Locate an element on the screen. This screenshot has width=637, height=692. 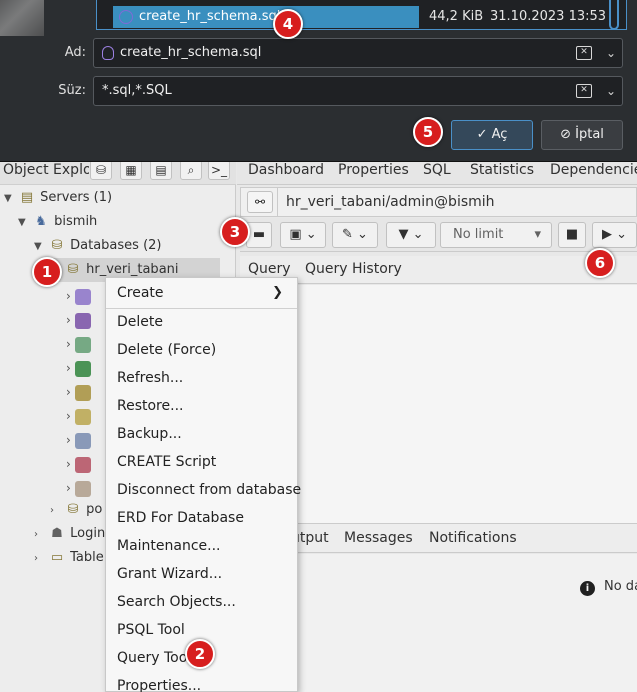
catalogs-icon is located at coordinates (82, 320).